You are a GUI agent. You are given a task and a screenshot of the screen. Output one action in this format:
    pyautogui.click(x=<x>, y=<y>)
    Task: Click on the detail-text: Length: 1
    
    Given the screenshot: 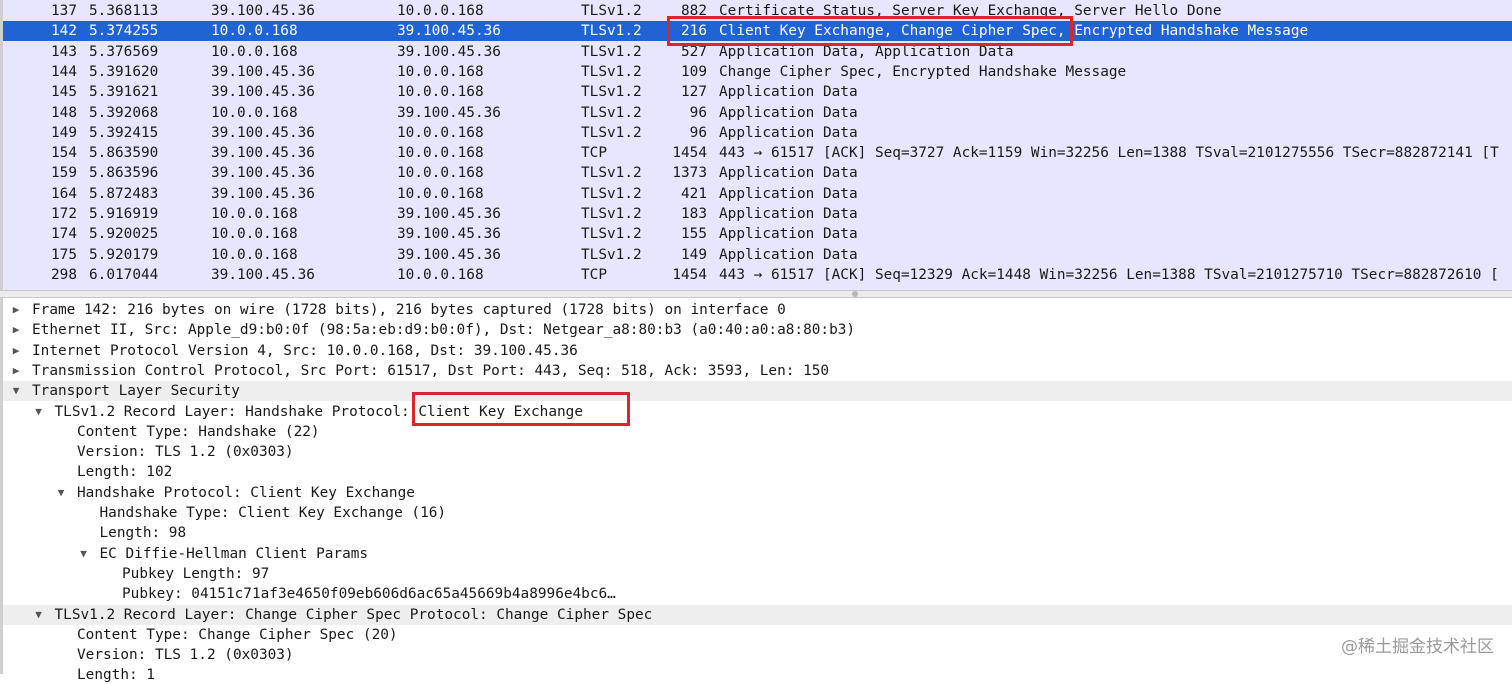 What is the action you would take?
    pyautogui.click(x=116, y=675)
    